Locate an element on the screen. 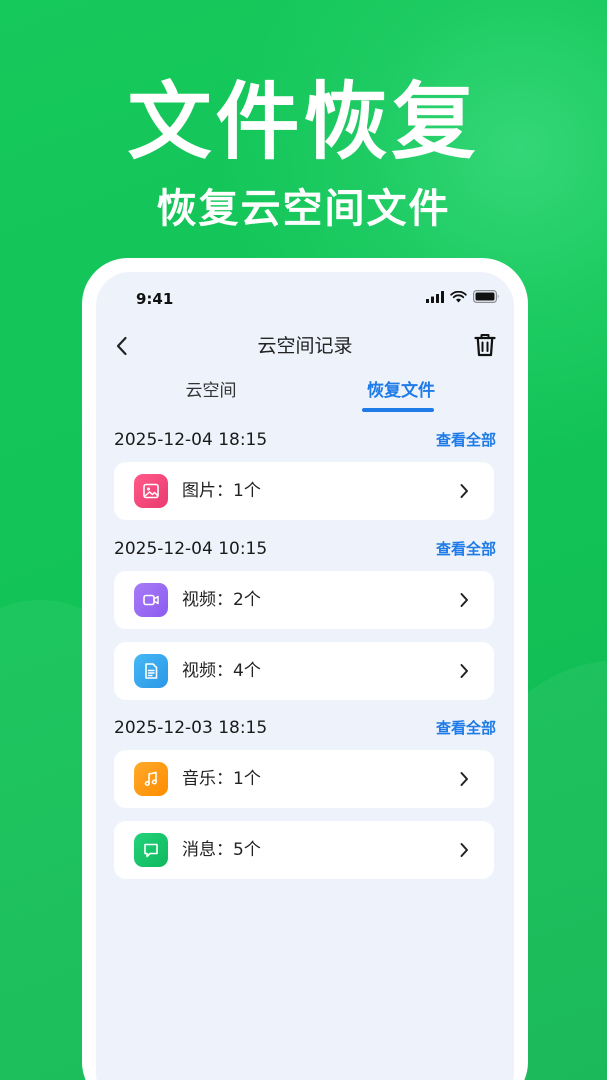 The height and width of the screenshot is (1080, 607). battery-icon is located at coordinates (486, 296).